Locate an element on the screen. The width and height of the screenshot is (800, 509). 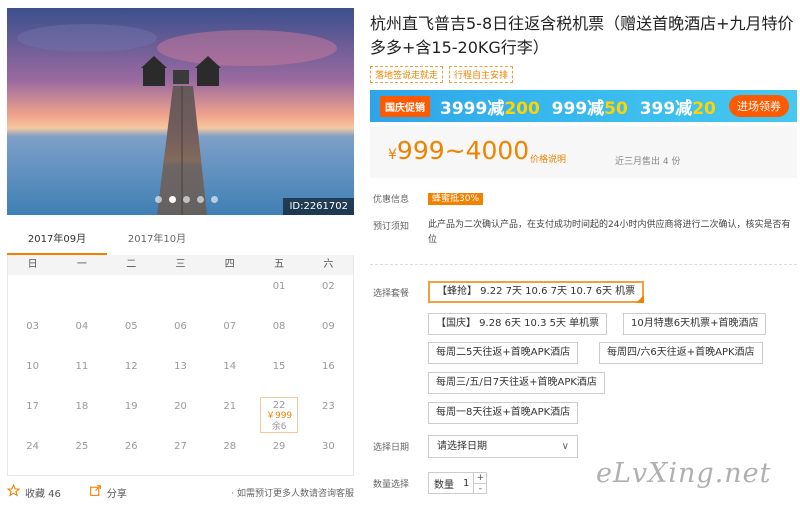
product-tags: 落地签说走就走 行程自主安排 is located at coordinates (442, 74).